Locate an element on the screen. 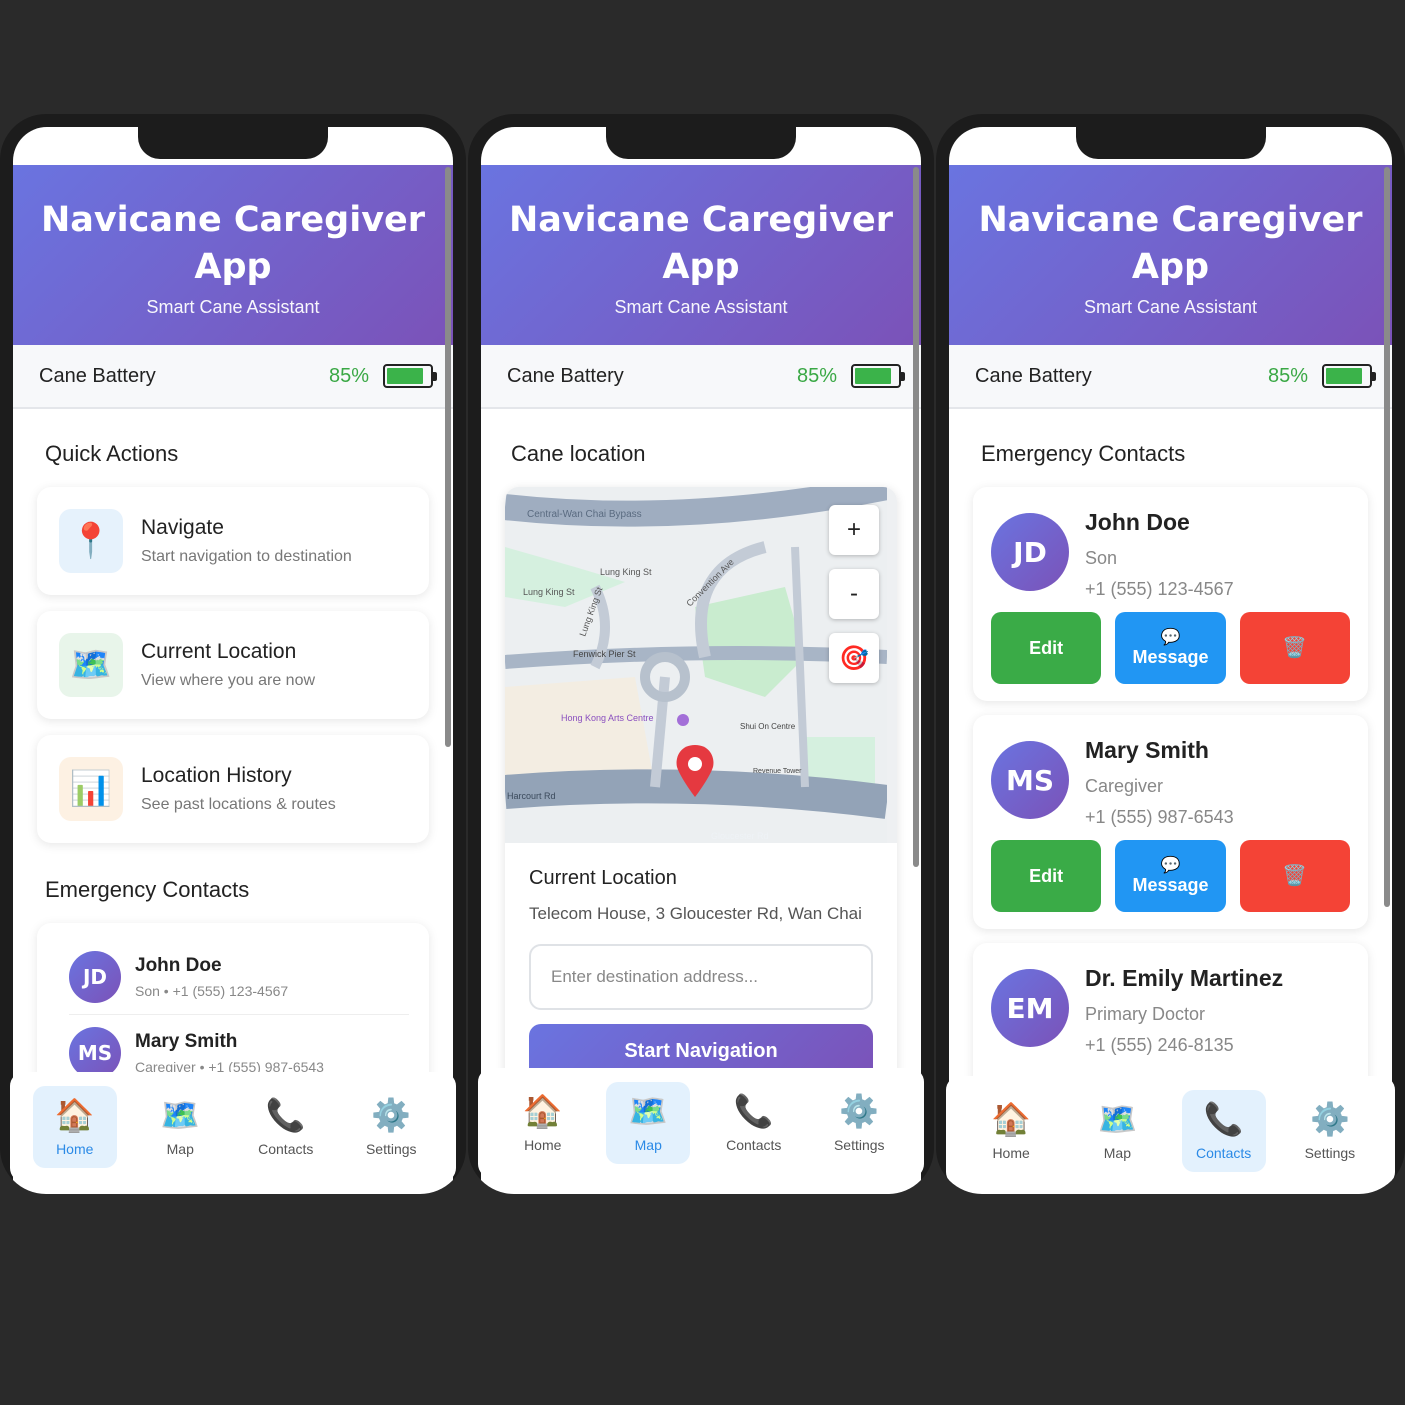 This screenshot has width=1405, height=1405. emergency-contacts-title: Emergency Contacts is located at coordinates (1083, 453).